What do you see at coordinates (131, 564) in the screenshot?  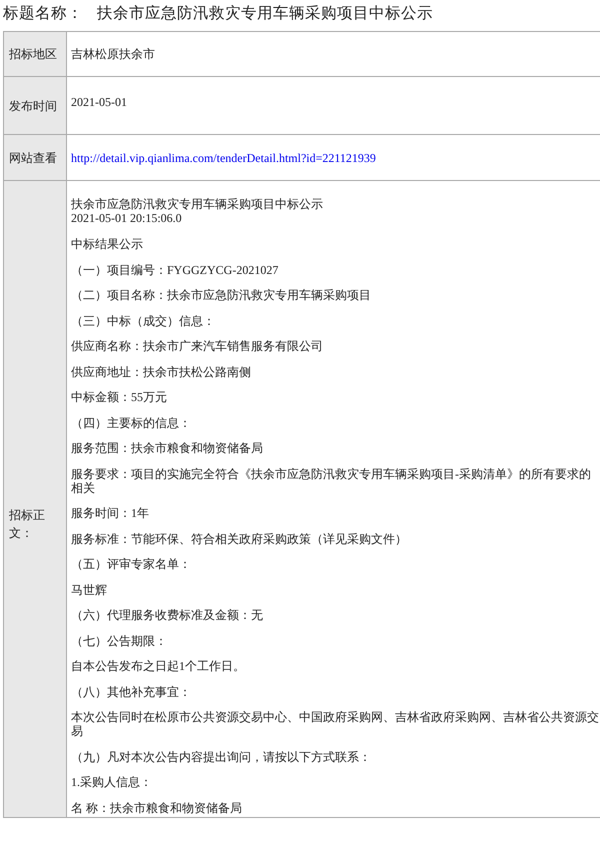 I see `body-paragraph: （五）评审专家名单：` at bounding box center [131, 564].